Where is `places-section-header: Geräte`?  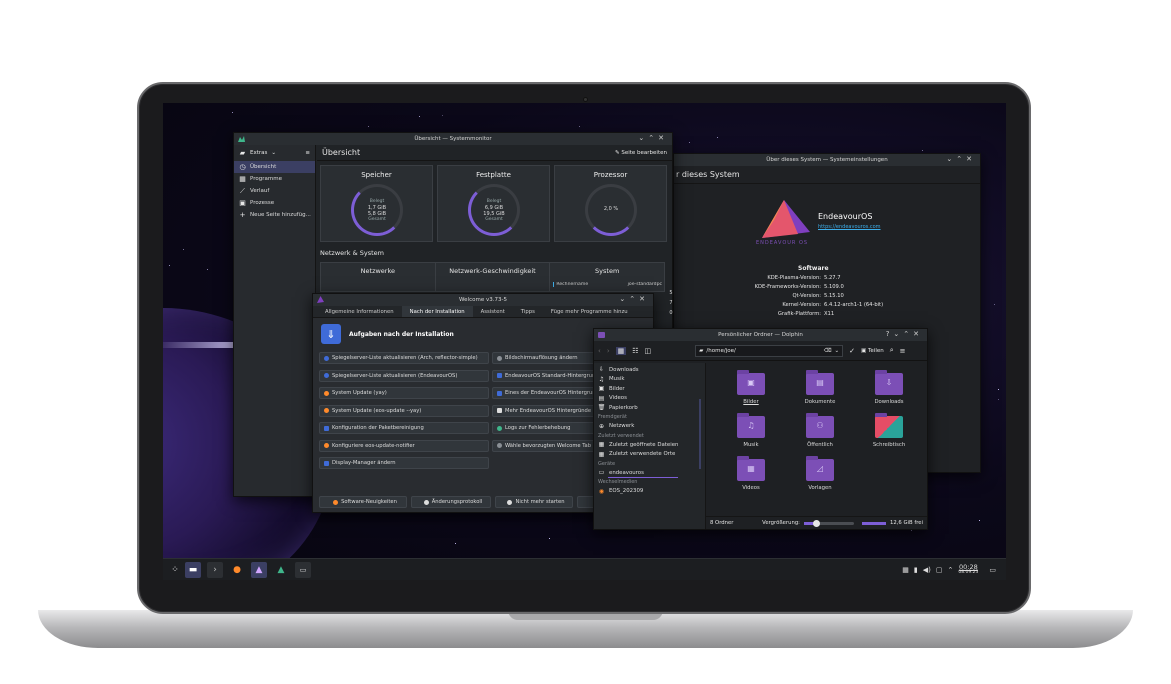 places-section-header: Geräte is located at coordinates (607, 463).